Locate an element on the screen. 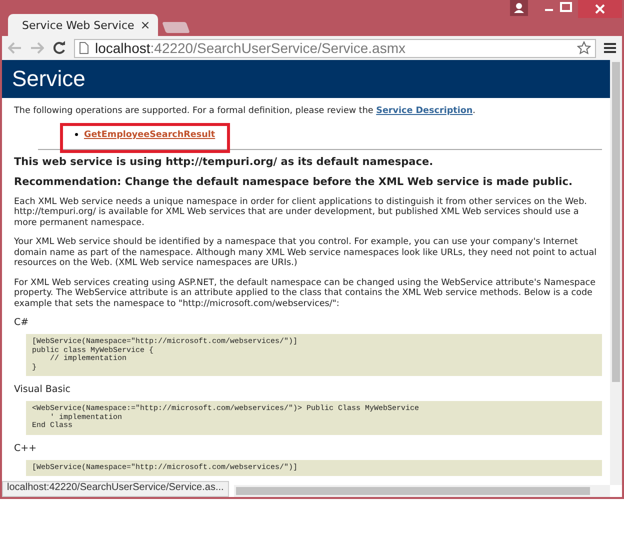 This screenshot has height=553, width=624. paragraph: For XML Web services creating using ASP.NET, the default namespace can be changed using the WebService attribute's Namespace property. The WebService attribute is an attribute applied to the class that contains the XML Web service methods. Below is a code example that sets the namespace to "http://microsoft.com/webservices/": is located at coordinates (305, 293).